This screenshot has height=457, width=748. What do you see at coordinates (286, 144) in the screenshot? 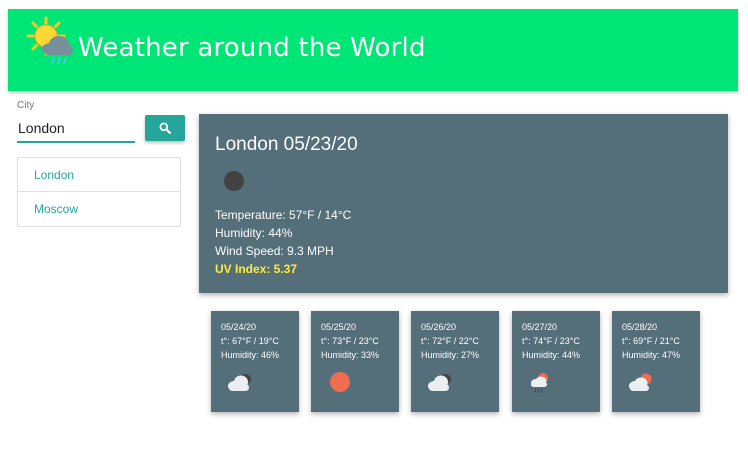
I see `current-weather-heading: London 05/23/20` at bounding box center [286, 144].